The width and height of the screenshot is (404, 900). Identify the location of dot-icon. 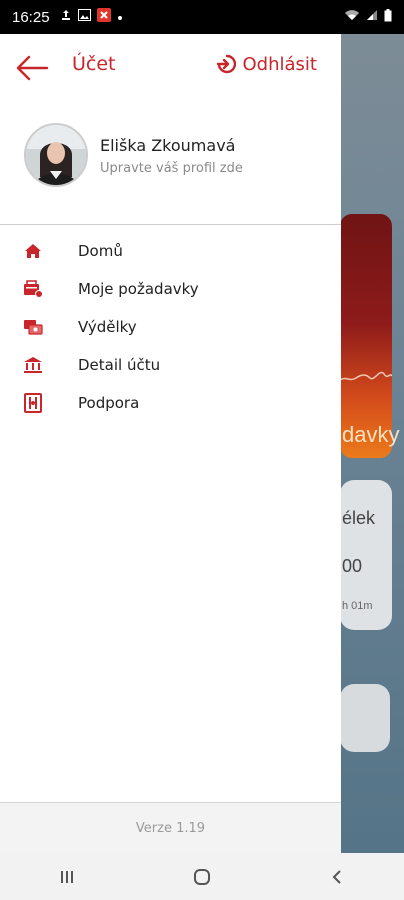
(120, 17).